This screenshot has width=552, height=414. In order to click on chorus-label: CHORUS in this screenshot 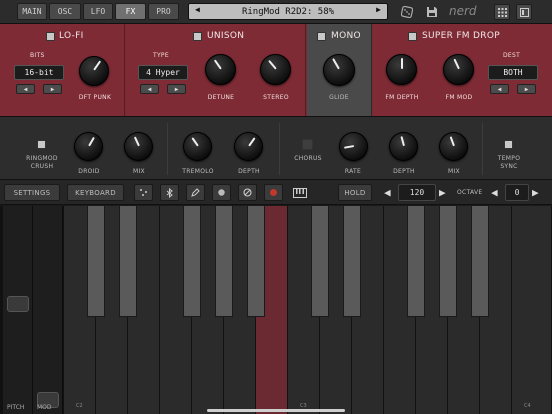, I will do `click(308, 158)`.